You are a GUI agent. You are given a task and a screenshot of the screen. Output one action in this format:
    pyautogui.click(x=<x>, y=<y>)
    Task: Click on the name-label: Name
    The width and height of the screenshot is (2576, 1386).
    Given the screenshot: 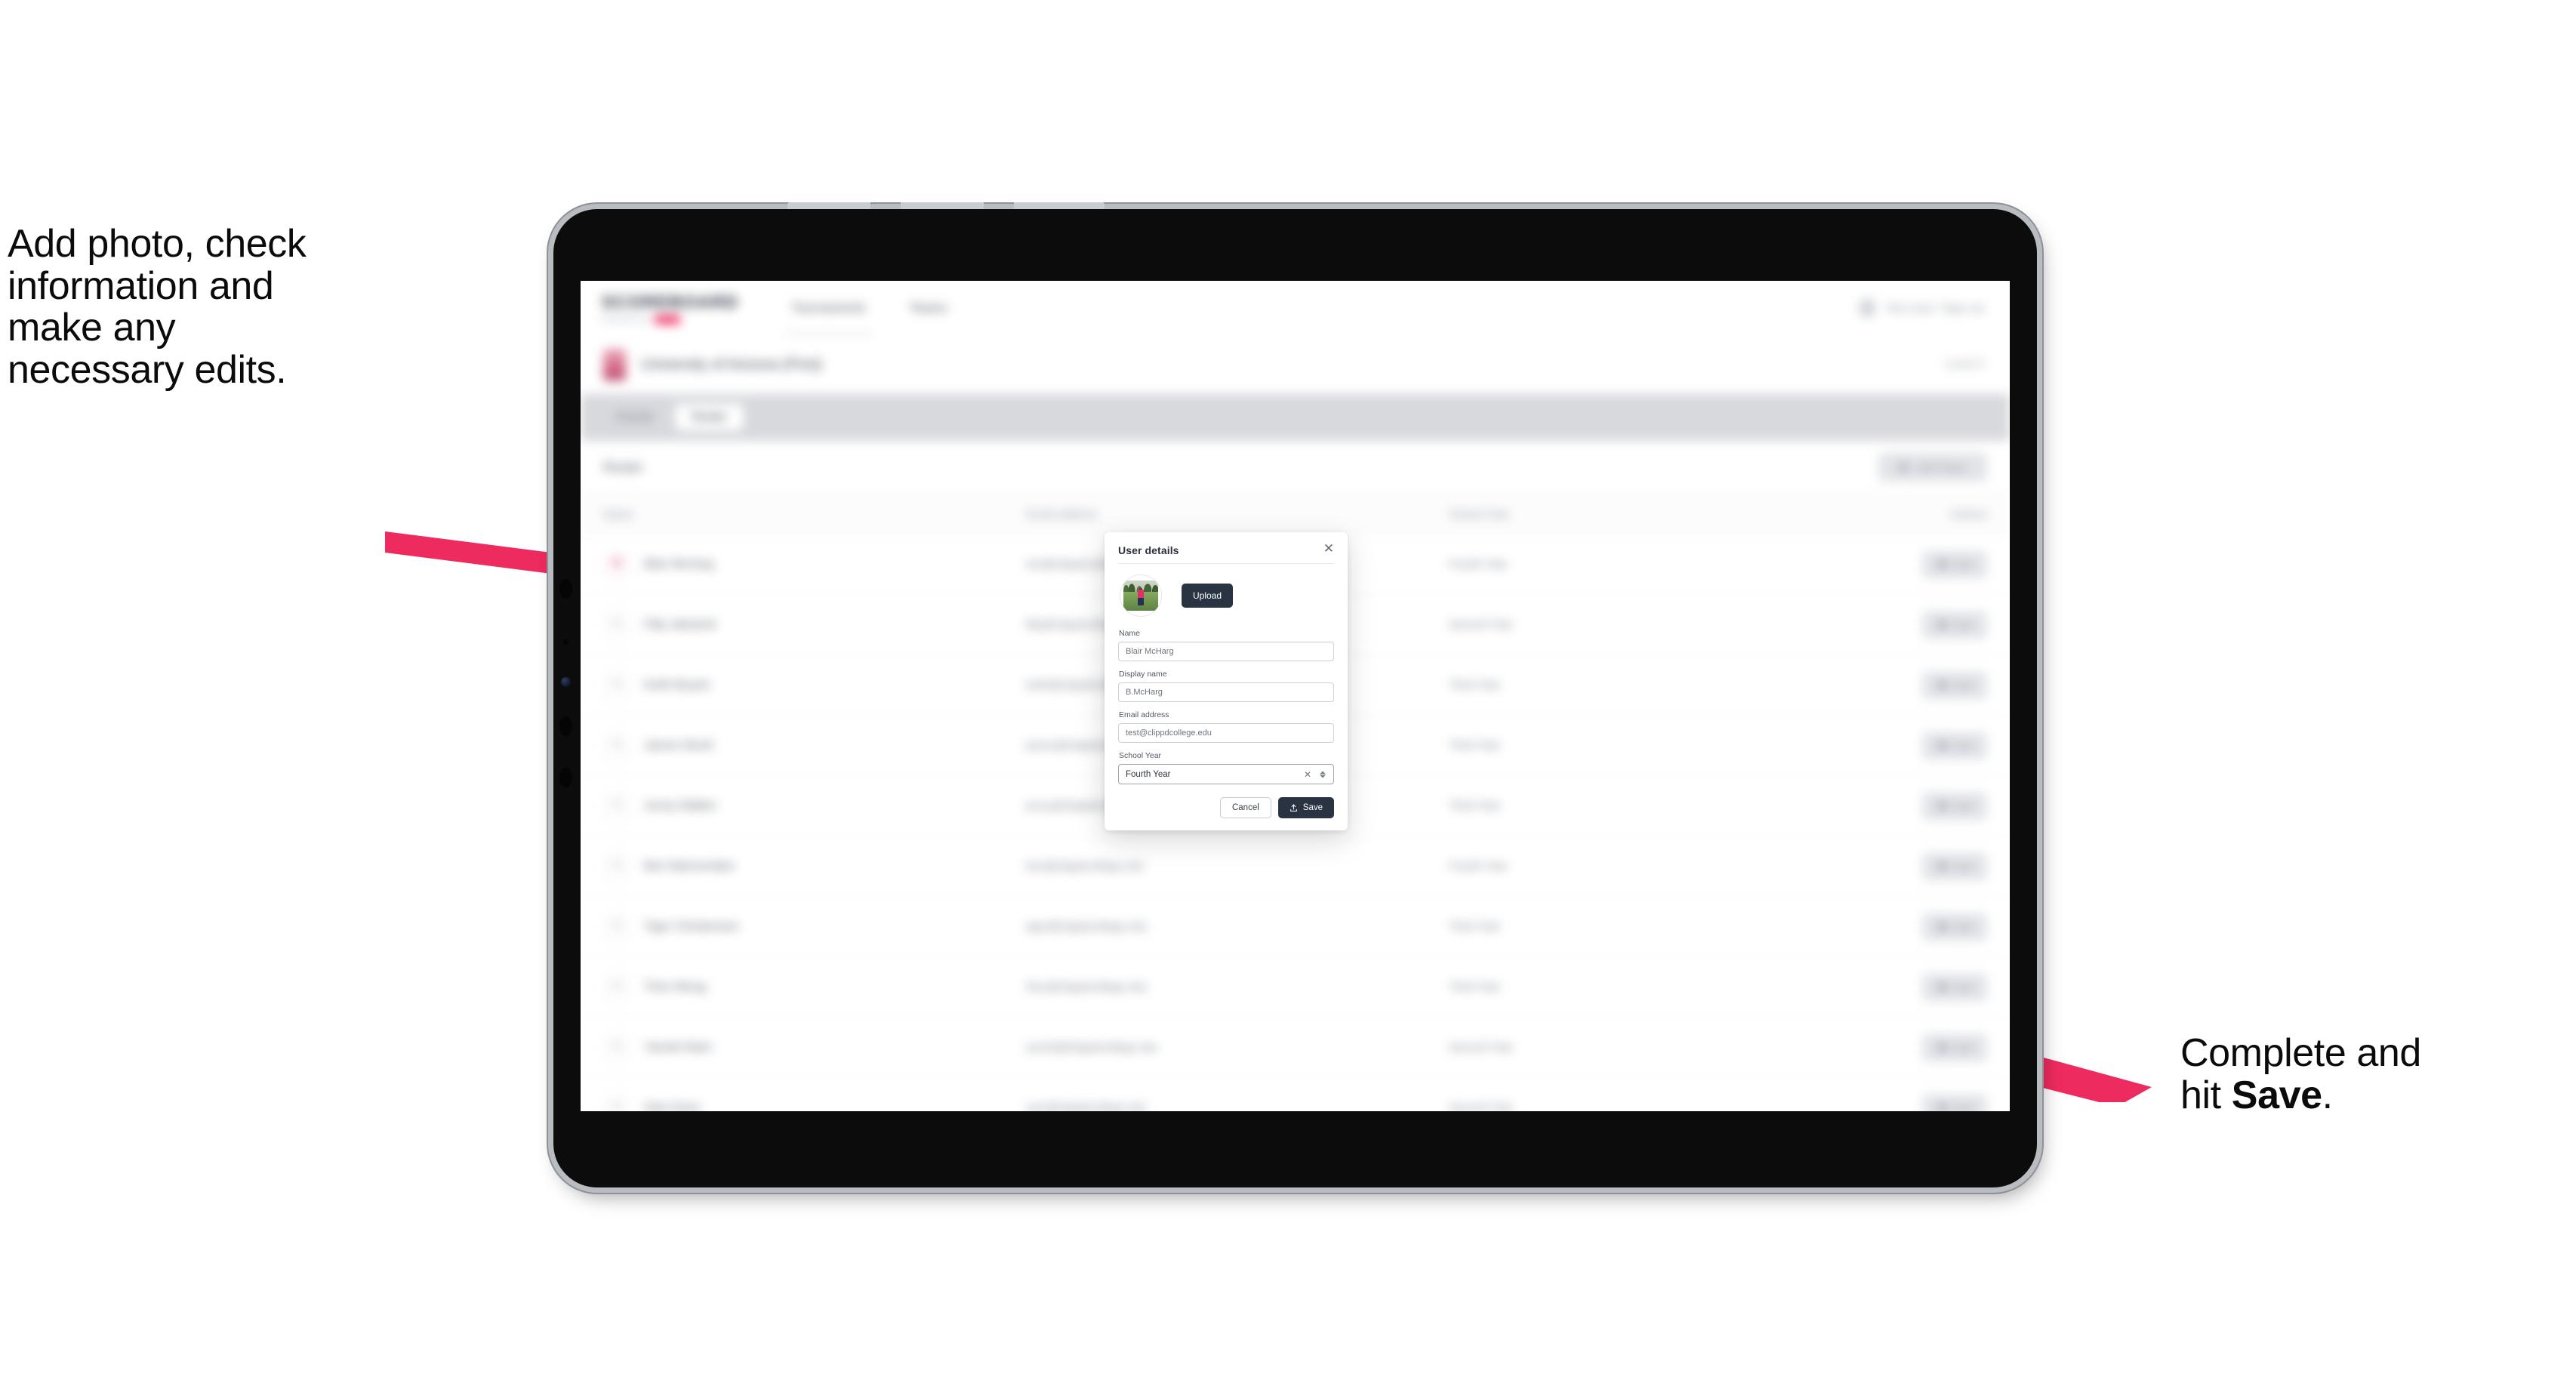 What is the action you would take?
    pyautogui.click(x=1130, y=633)
    